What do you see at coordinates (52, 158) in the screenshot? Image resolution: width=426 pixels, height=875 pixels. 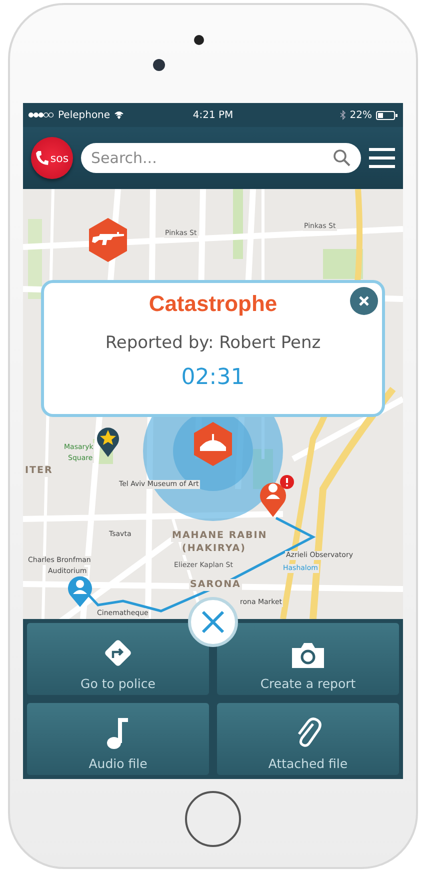 I see `sos-button: sos` at bounding box center [52, 158].